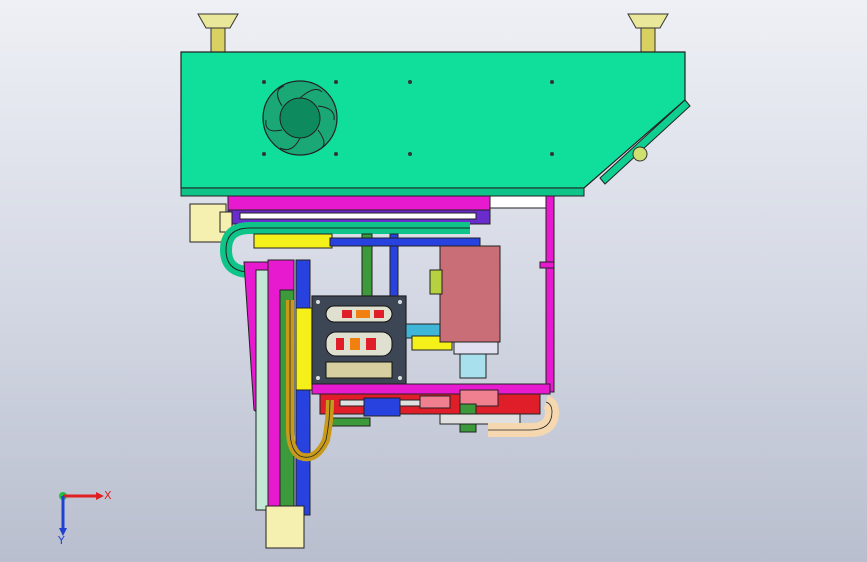 This screenshot has width=867, height=562. I want to click on mounting-foot-right, so click(648, 33).